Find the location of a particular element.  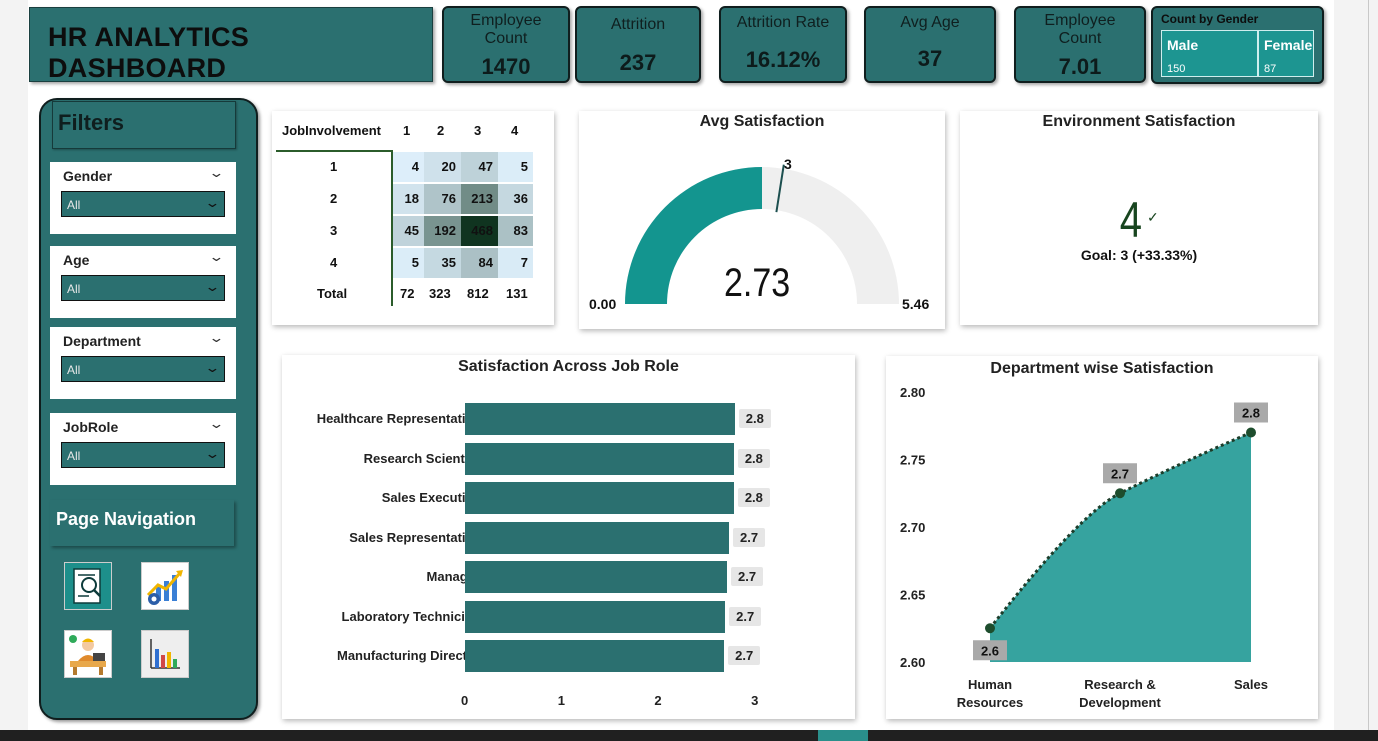

env-card-title: Environment Satisfaction is located at coordinates (1139, 121).